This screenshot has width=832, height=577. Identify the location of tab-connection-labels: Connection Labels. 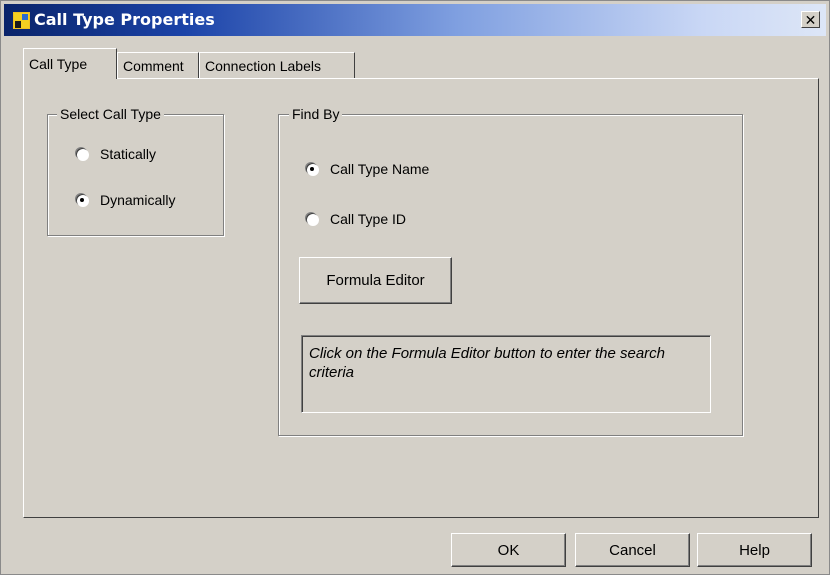
(277, 65).